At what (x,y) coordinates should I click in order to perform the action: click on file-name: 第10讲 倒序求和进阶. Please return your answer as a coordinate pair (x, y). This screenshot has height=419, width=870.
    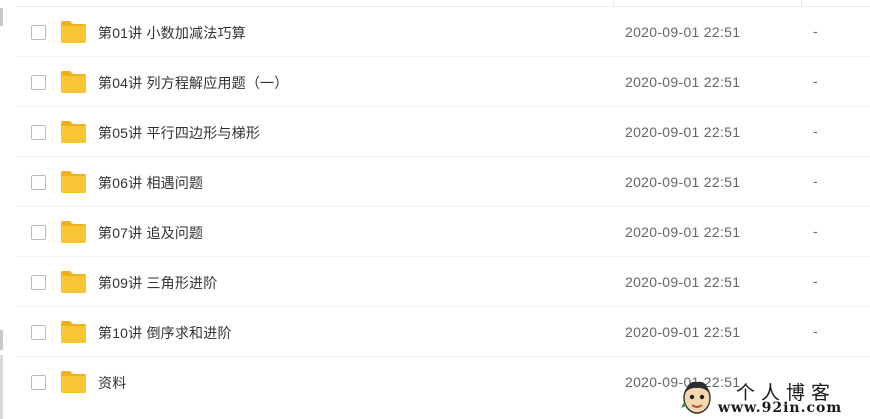
    Looking at the image, I should click on (165, 333).